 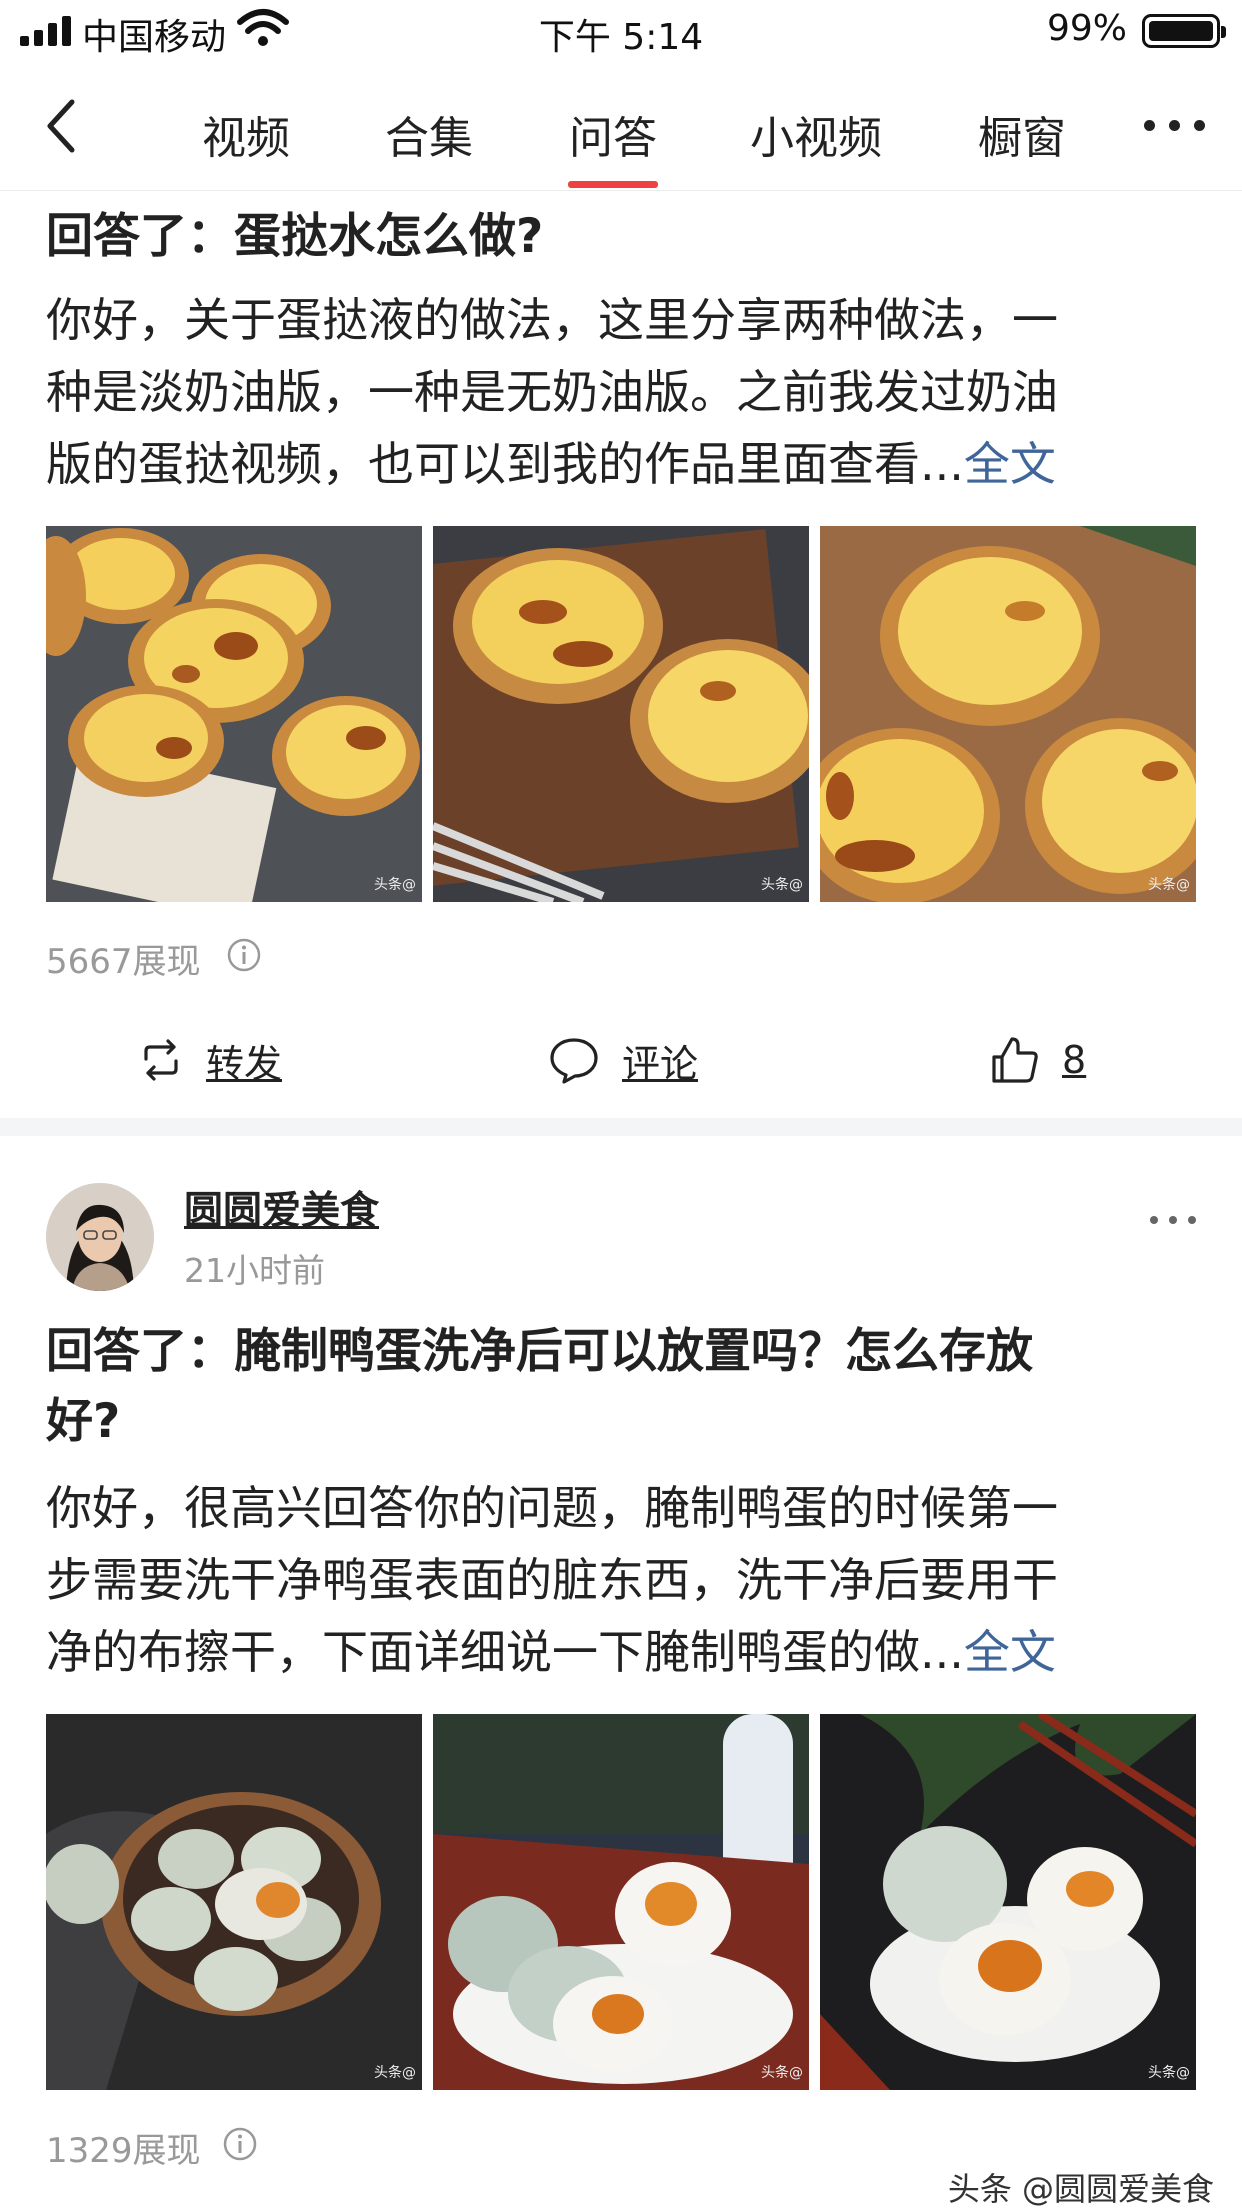 What do you see at coordinates (244, 1063) in the screenshot?
I see `share-label: 转发` at bounding box center [244, 1063].